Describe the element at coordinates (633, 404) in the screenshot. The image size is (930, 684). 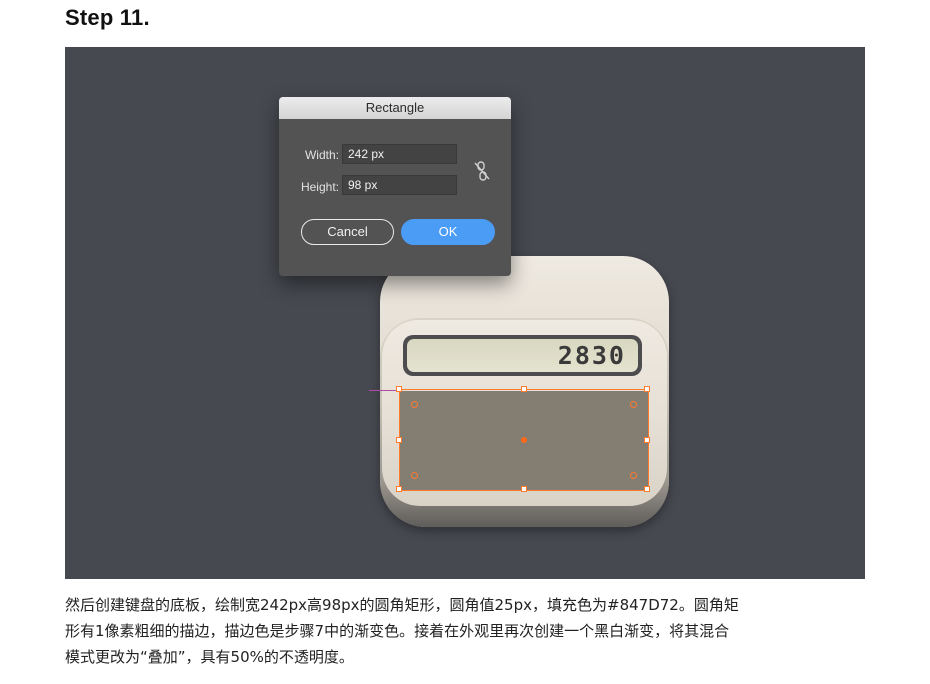
I see `corner-radius-widget-top-right` at that location.